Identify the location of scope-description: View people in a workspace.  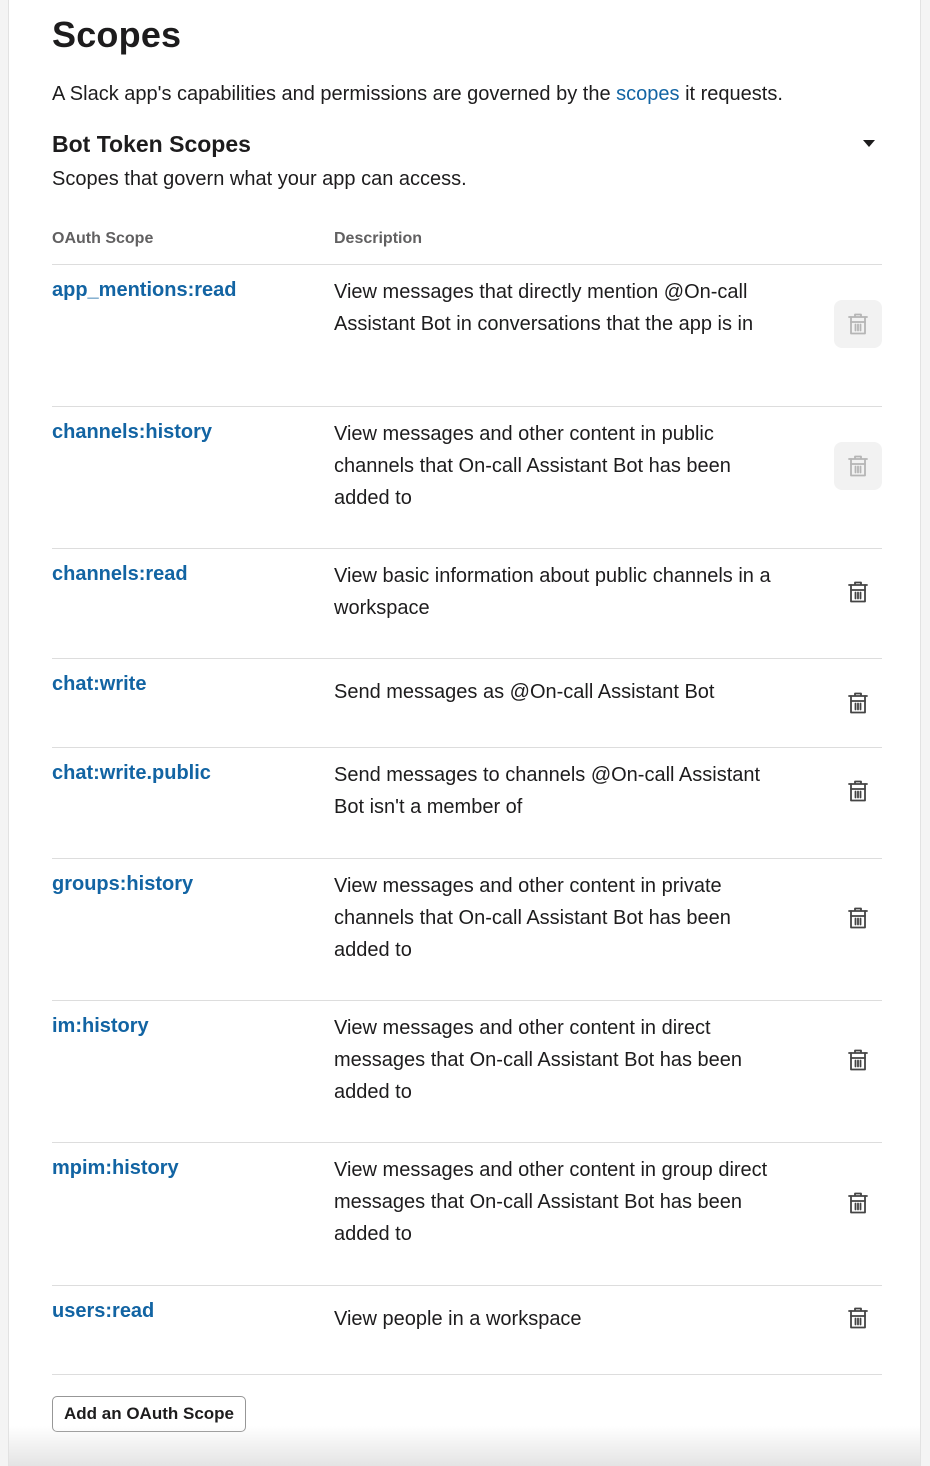
(458, 1319).